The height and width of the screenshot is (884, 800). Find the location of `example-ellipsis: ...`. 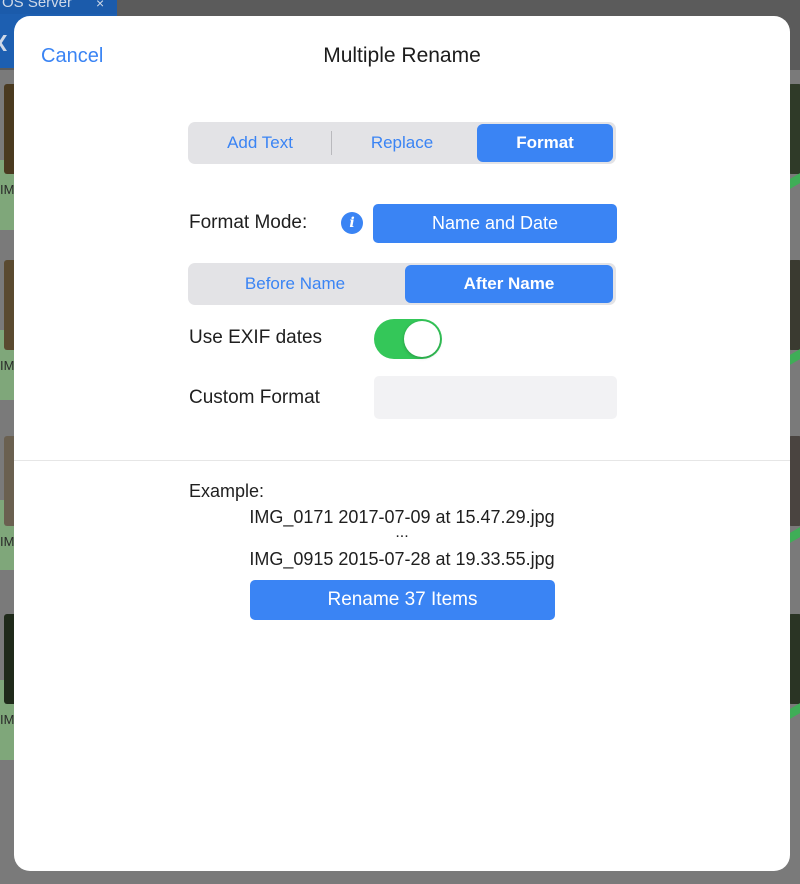

example-ellipsis: ... is located at coordinates (402, 532).